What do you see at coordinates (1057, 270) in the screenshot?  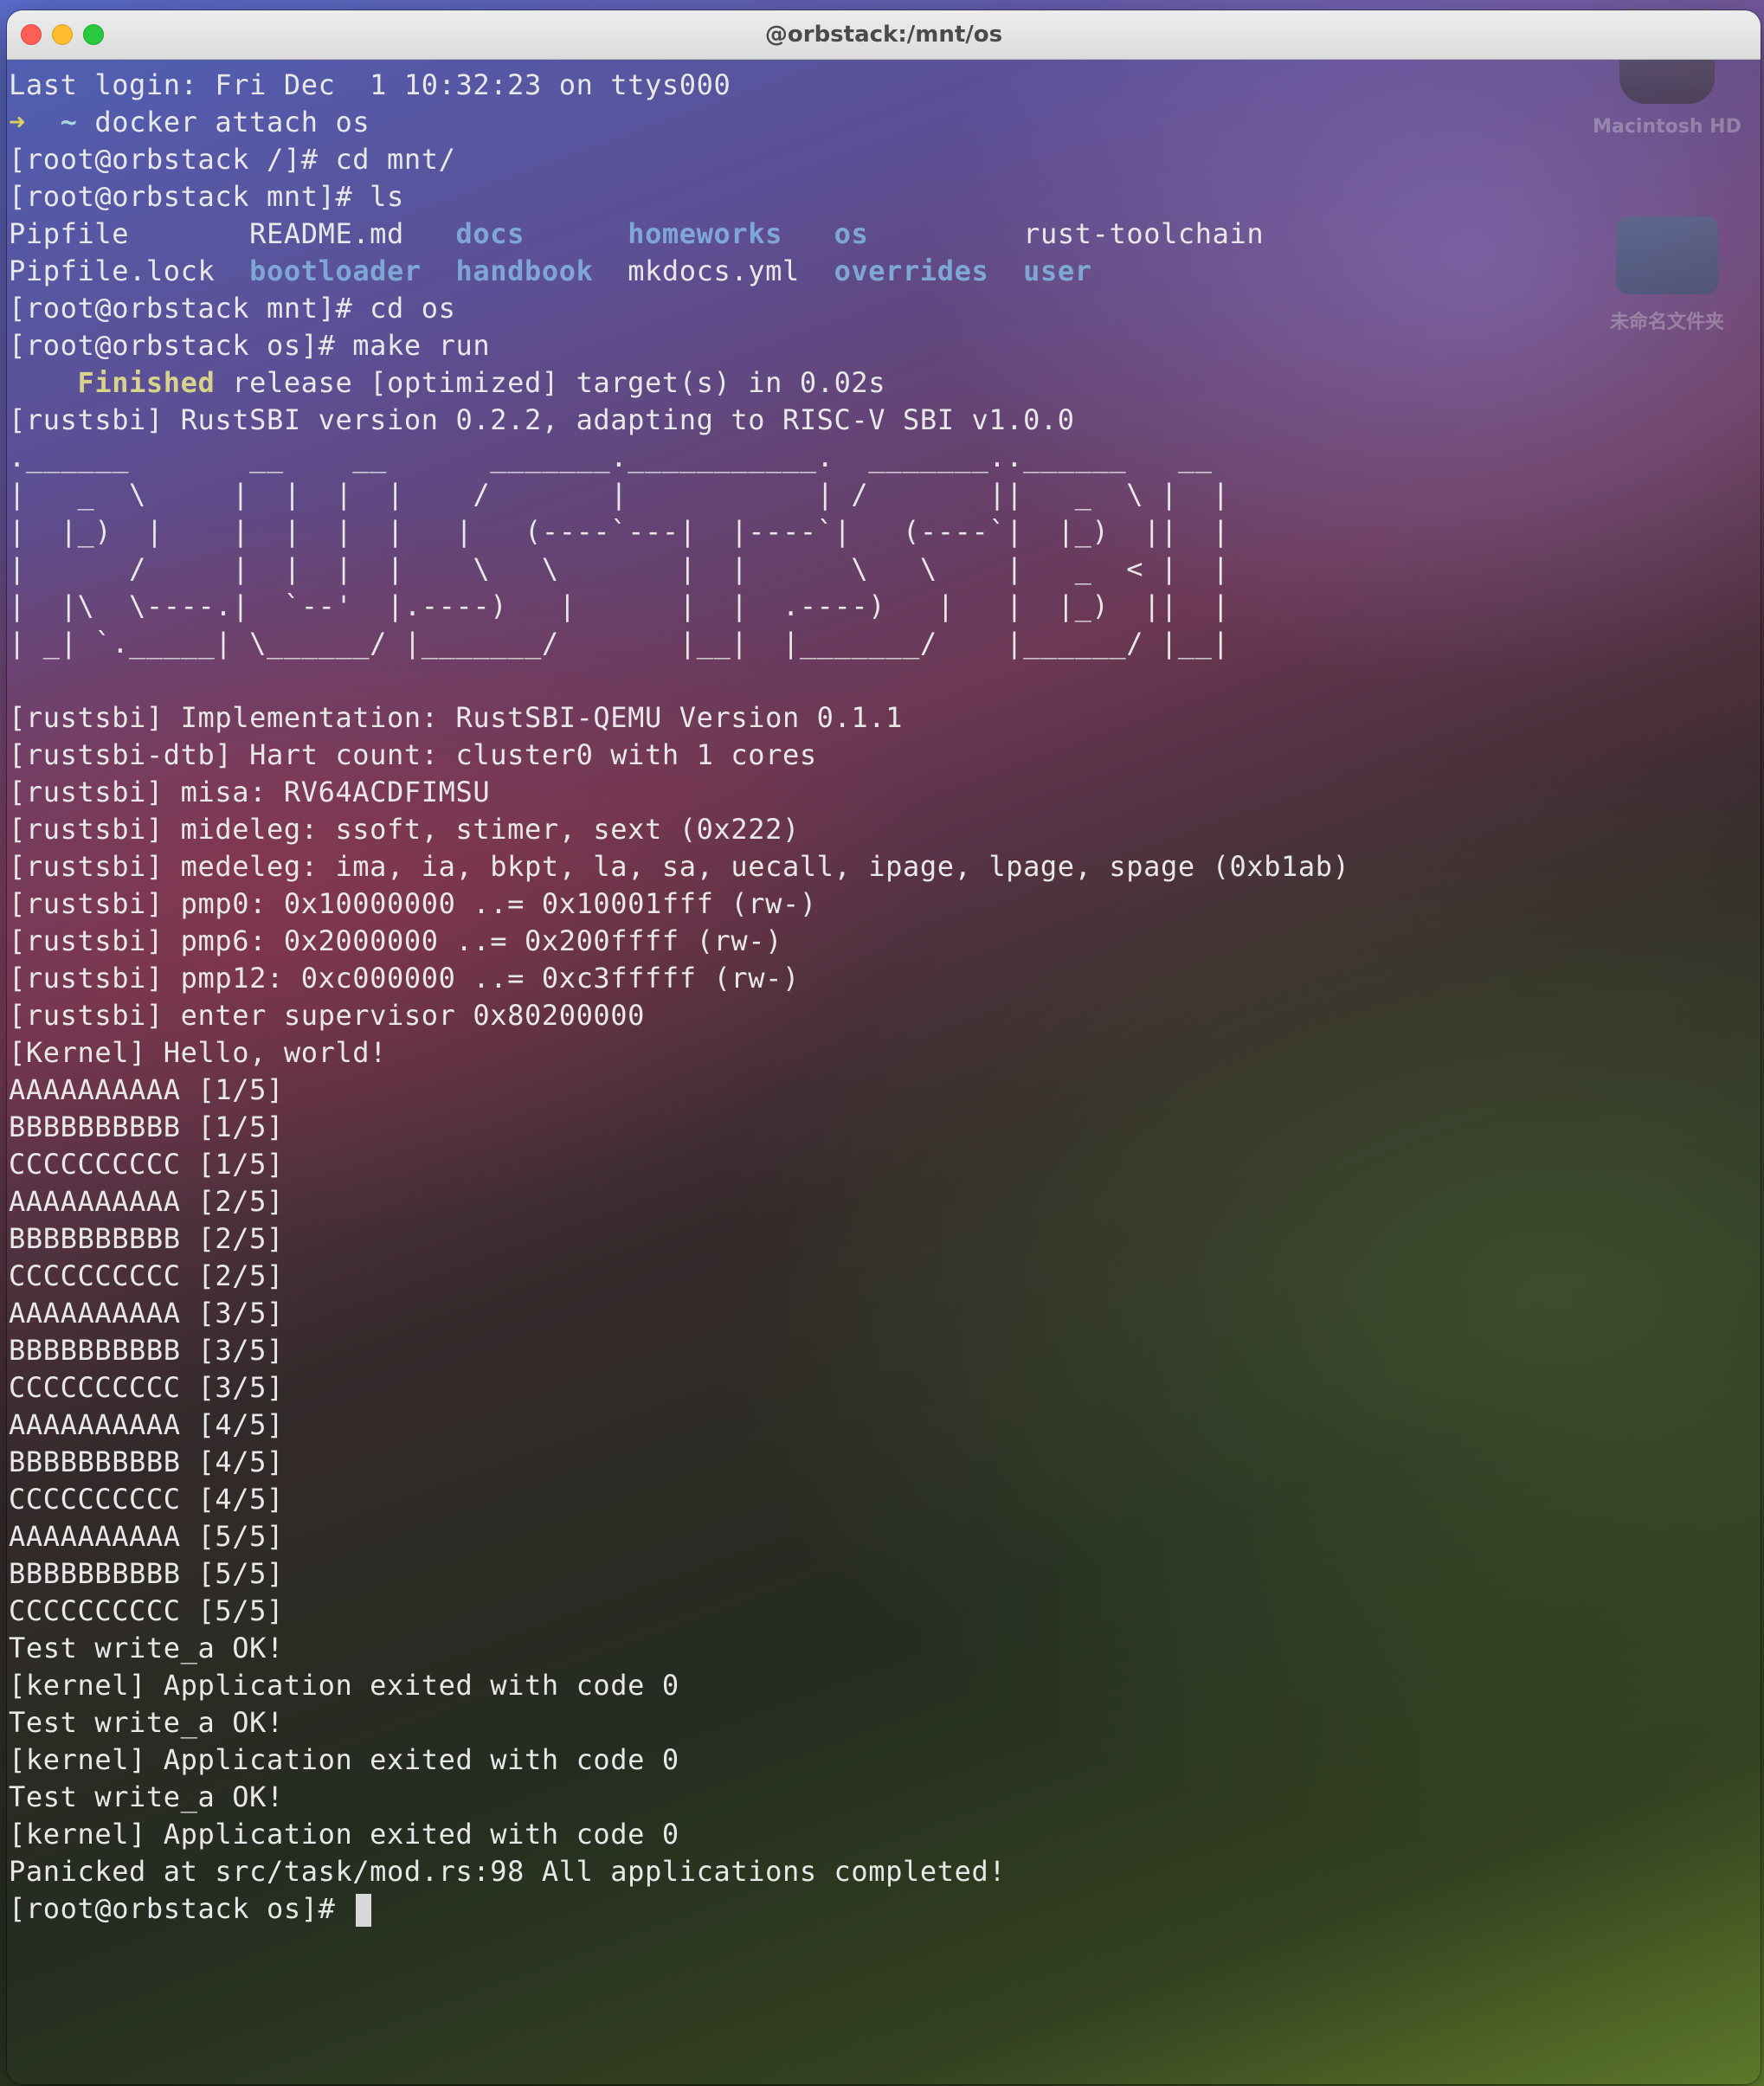 I see `ls-directory-entry: user` at bounding box center [1057, 270].